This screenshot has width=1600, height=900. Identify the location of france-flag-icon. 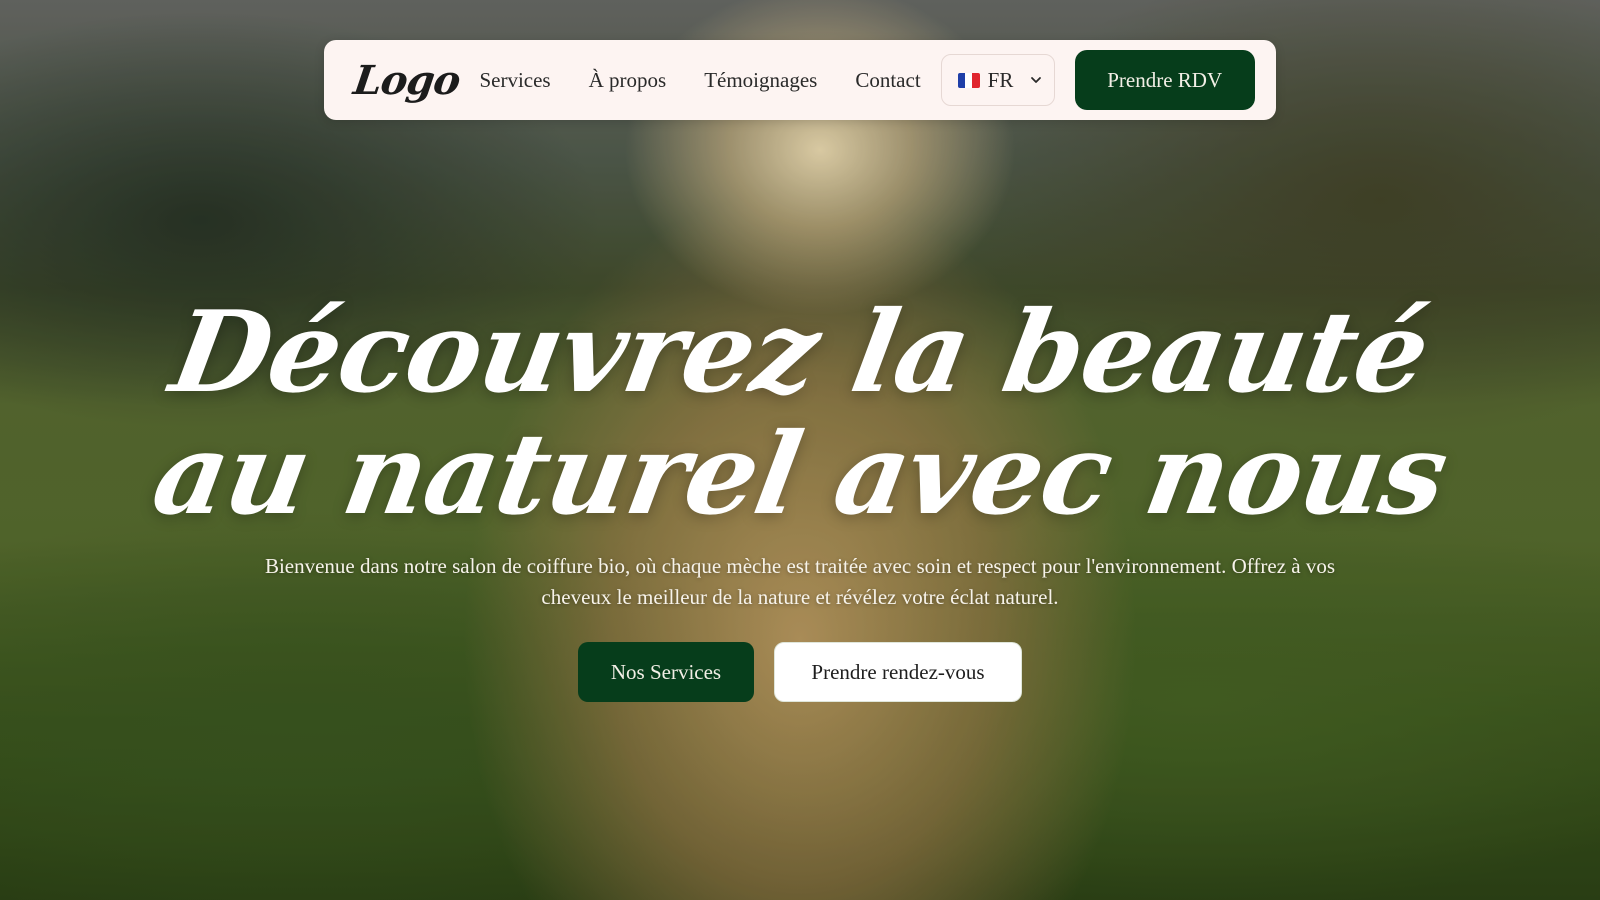
(968, 80).